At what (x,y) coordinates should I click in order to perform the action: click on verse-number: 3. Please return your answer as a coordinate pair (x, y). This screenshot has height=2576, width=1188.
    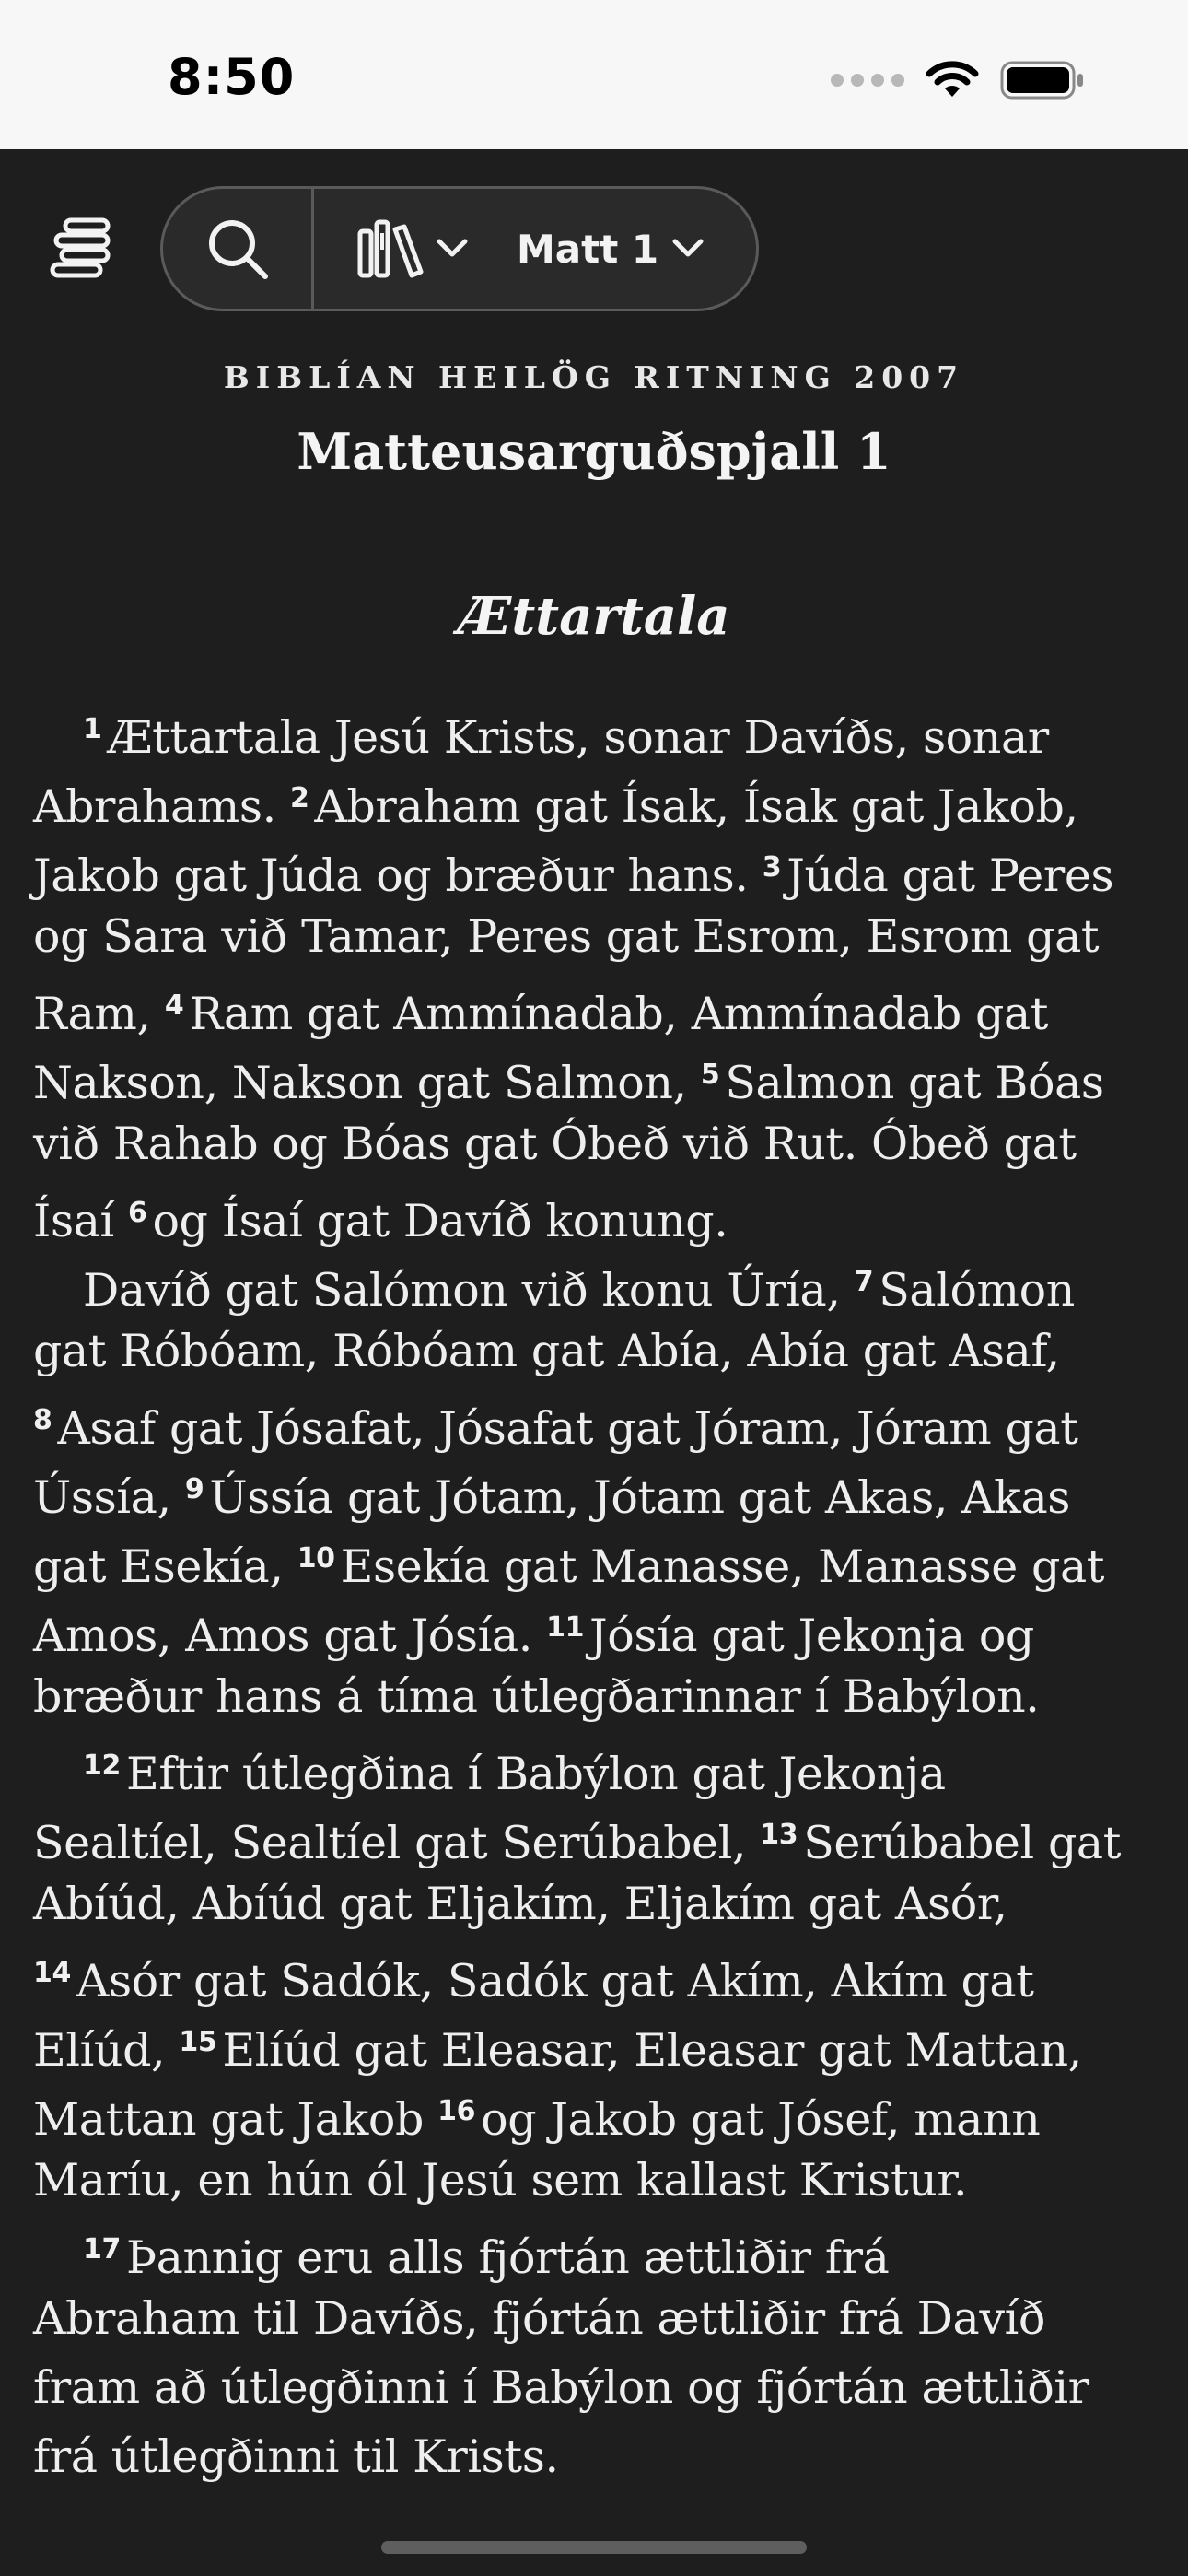
    Looking at the image, I should click on (772, 867).